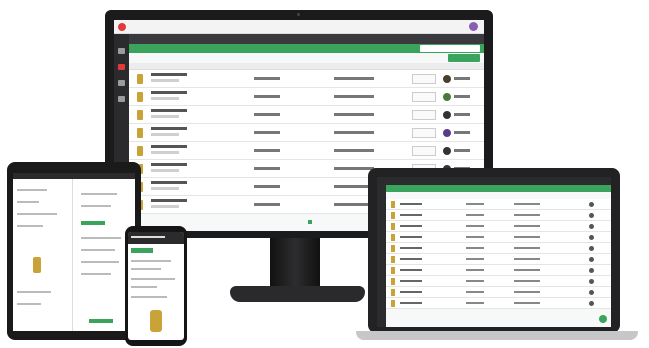 The width and height of the screenshot is (649, 348). Describe the element at coordinates (121, 83) in the screenshot. I see `chat-icon` at that location.